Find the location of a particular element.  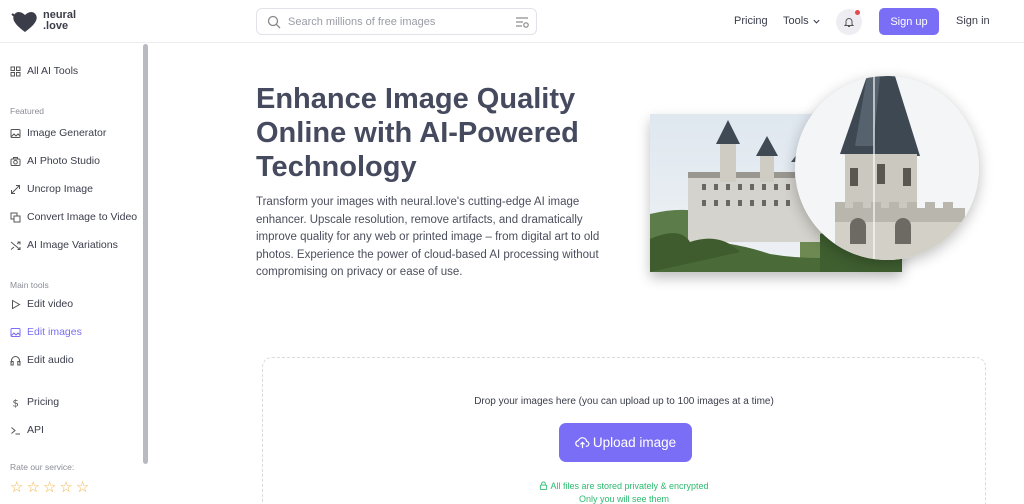

dollar-icon: $ is located at coordinates (16, 403).